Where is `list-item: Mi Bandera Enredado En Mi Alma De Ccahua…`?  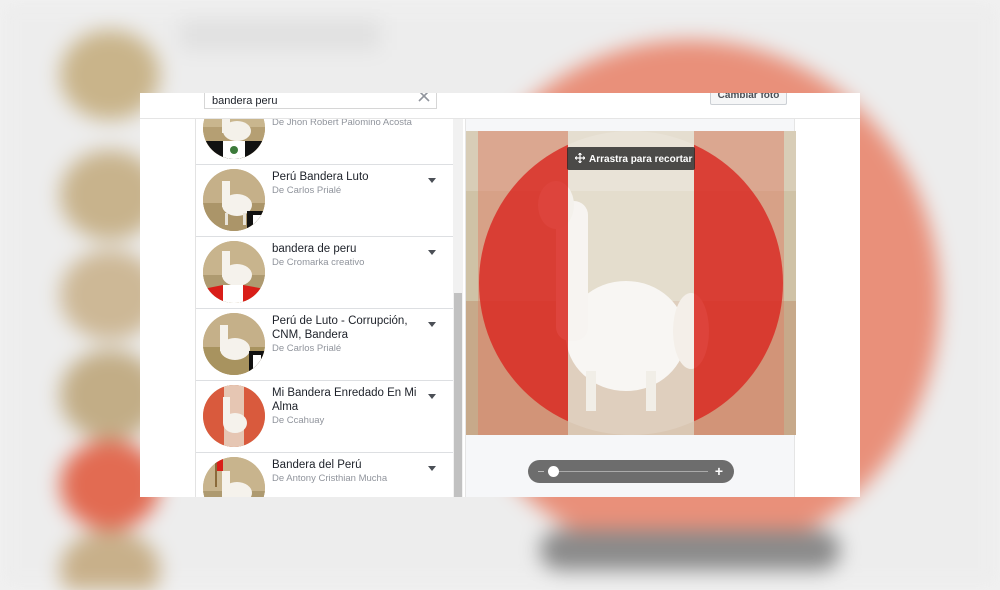 list-item: Mi Bandera Enredado En Mi Alma De Ccahua… is located at coordinates (324, 417).